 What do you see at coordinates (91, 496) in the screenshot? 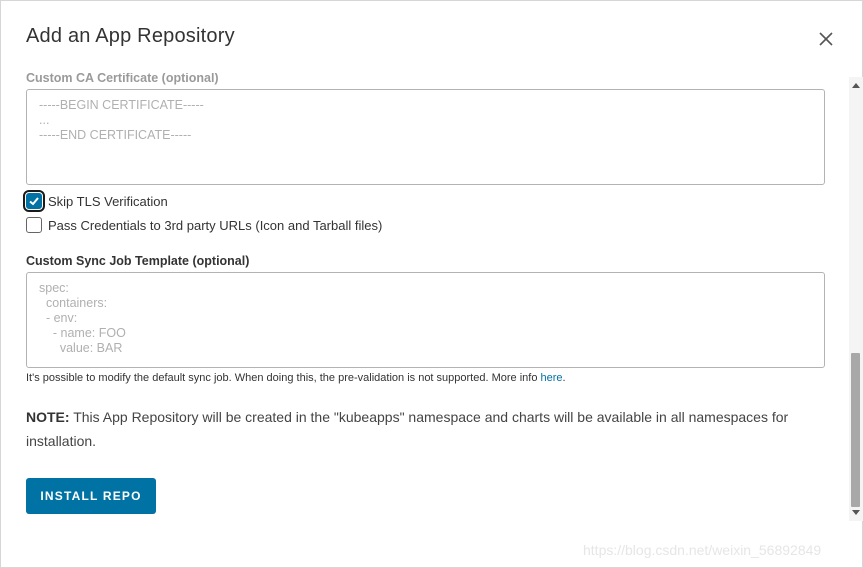
I see `install-repo-button: INSTALL REPO` at bounding box center [91, 496].